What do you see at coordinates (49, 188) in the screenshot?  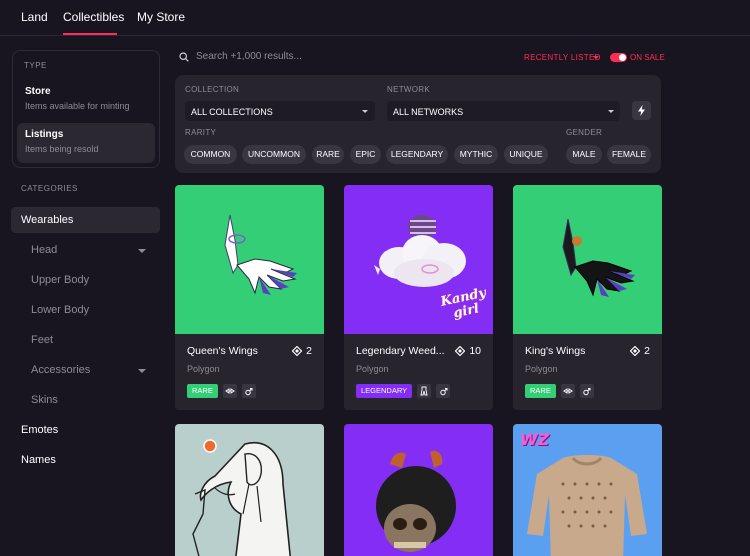 I see `categories-title: CATEGORIES` at bounding box center [49, 188].